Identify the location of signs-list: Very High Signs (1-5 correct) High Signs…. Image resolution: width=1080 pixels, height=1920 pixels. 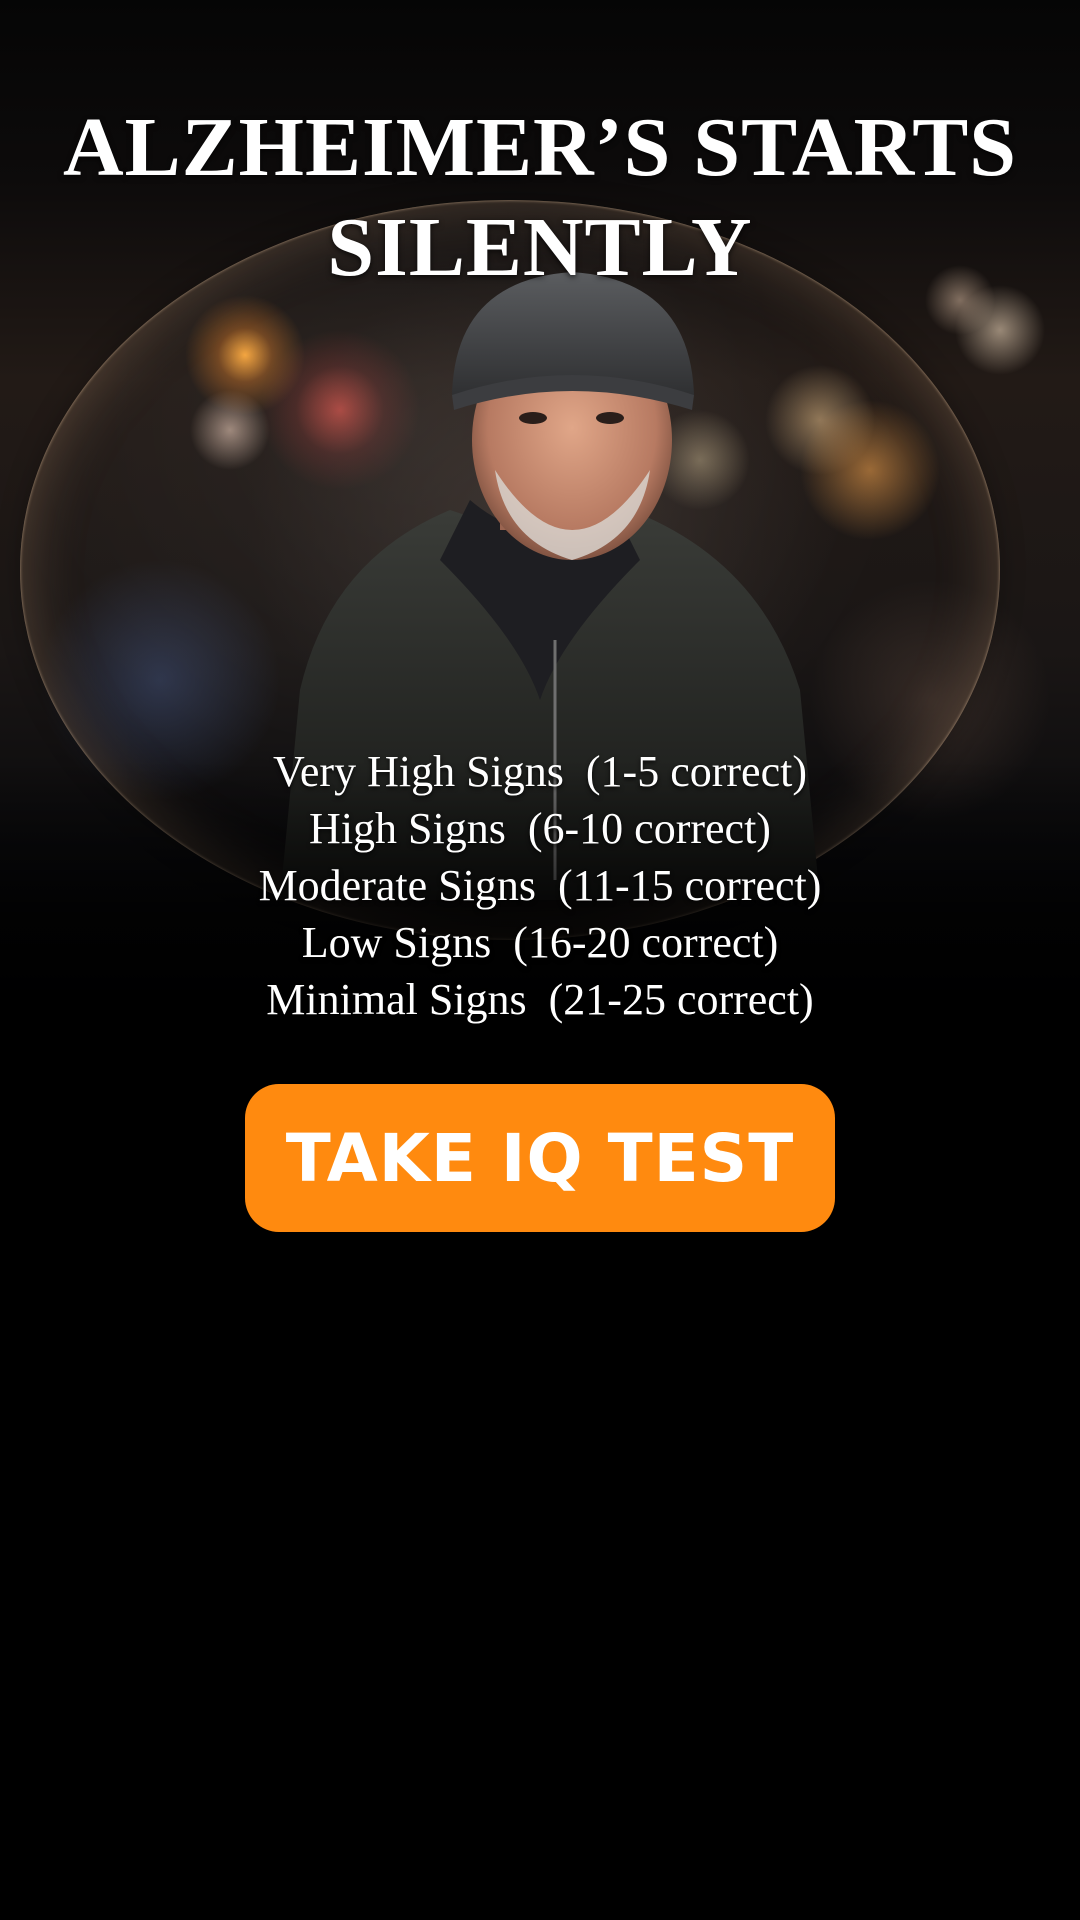
(540, 885).